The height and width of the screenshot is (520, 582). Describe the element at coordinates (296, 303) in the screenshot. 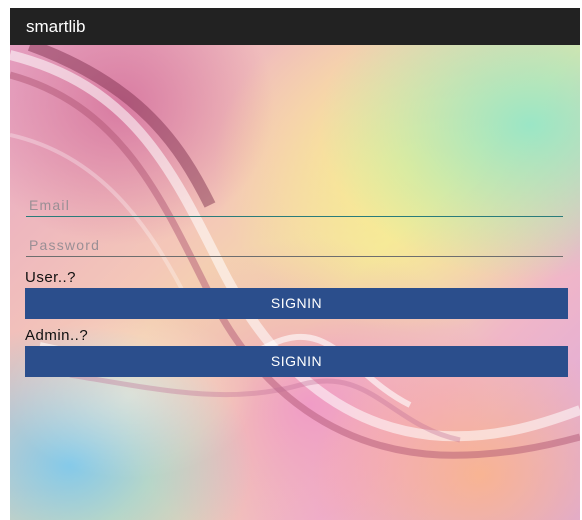

I see `user-signin-button: SIGNIN` at that location.